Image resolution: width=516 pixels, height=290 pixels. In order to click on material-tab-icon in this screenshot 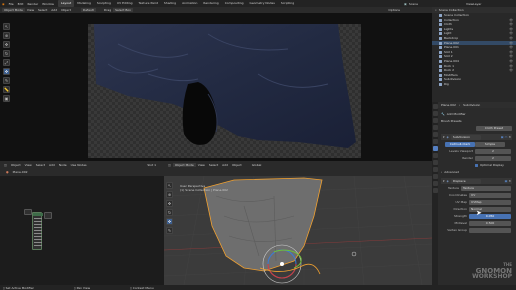, I will do `click(435, 183)`.